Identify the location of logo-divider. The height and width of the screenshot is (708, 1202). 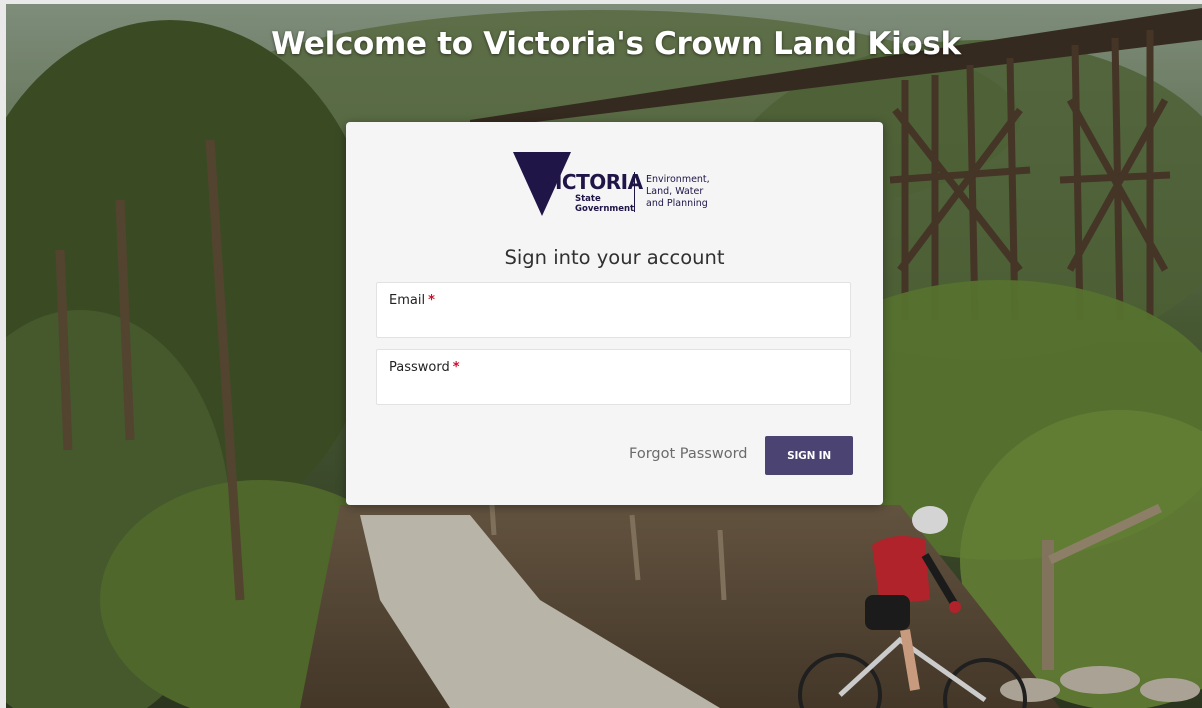
(634, 192).